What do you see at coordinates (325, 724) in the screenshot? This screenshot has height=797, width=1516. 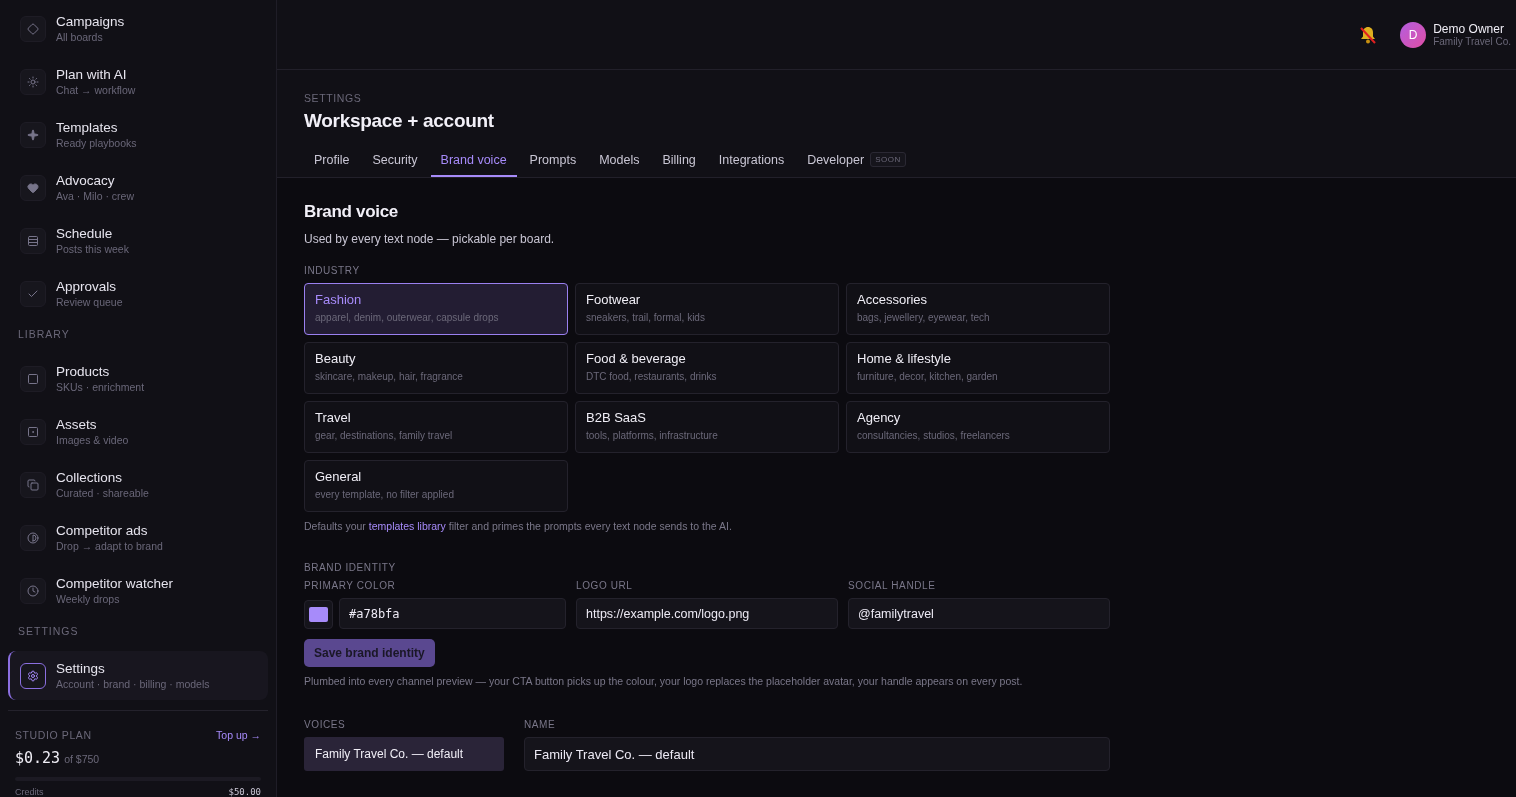 I see `field-label: VOICES` at bounding box center [325, 724].